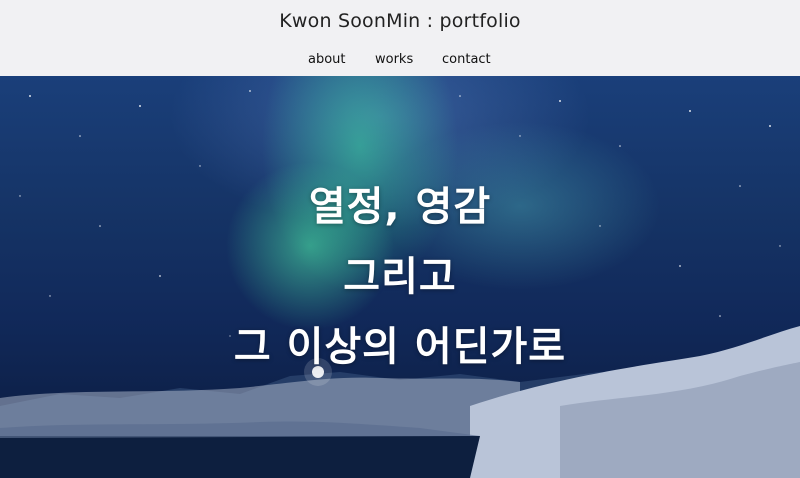 The image size is (800, 478). What do you see at coordinates (400, 207) in the screenshot?
I see `hero-line-1: 열정, 영감` at bounding box center [400, 207].